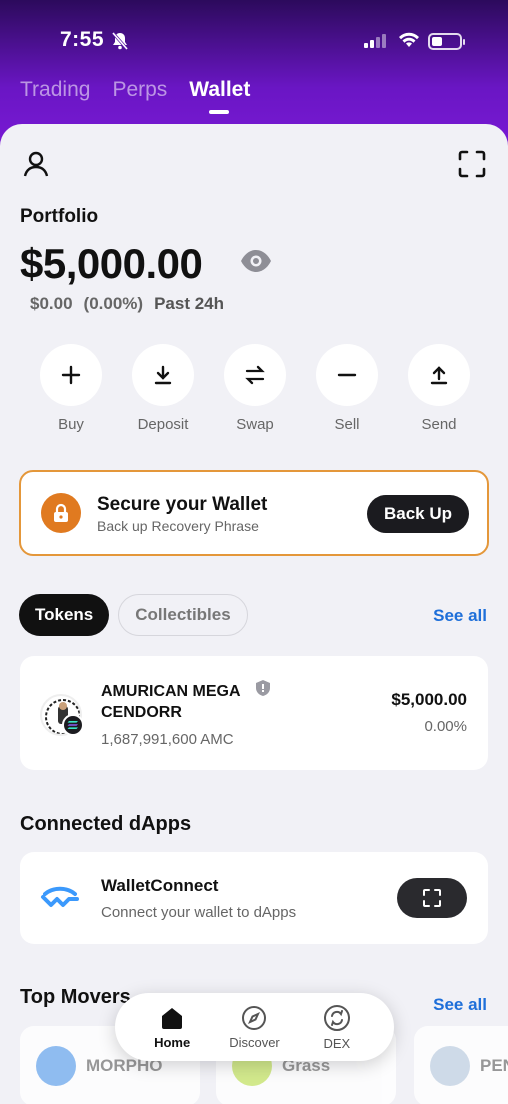 Image resolution: width=508 pixels, height=1104 pixels. I want to click on nav-dex-label: DEX, so click(337, 1043).